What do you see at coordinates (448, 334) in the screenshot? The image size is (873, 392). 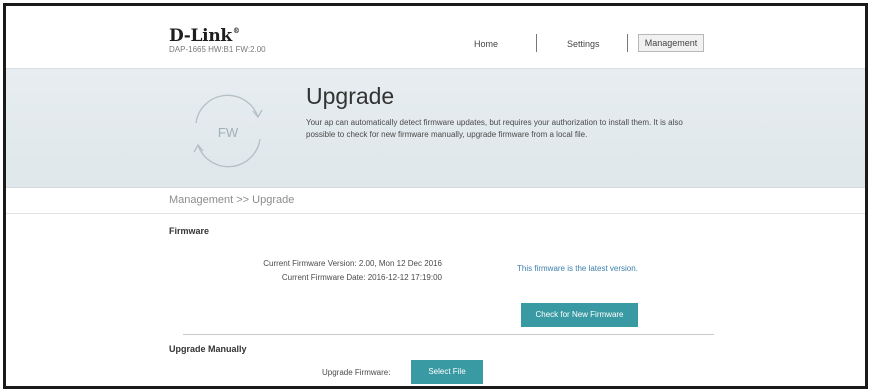 I see `section-divider` at bounding box center [448, 334].